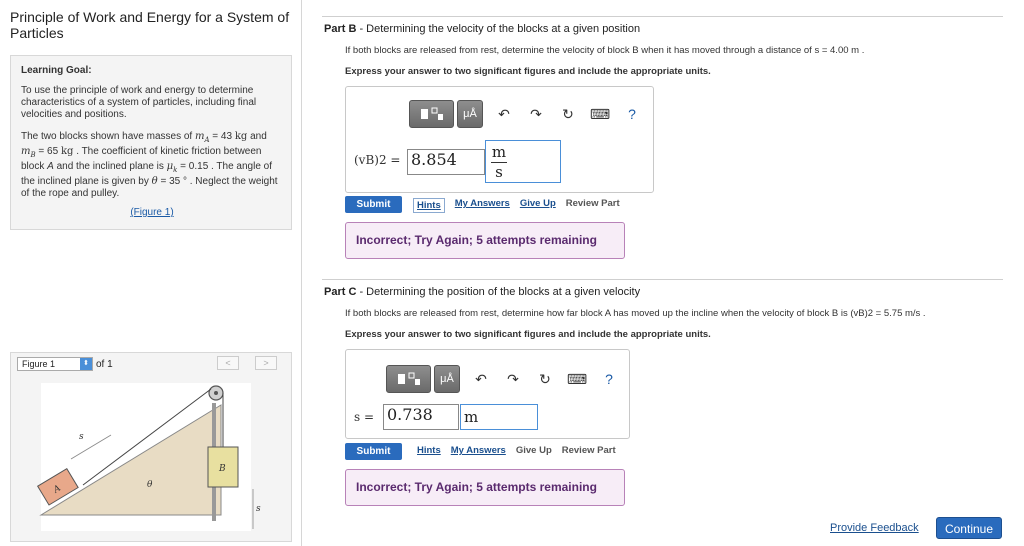 This screenshot has width=1024, height=546. Describe the element at coordinates (222, 469) in the screenshot. I see `block-b-label: B` at that location.